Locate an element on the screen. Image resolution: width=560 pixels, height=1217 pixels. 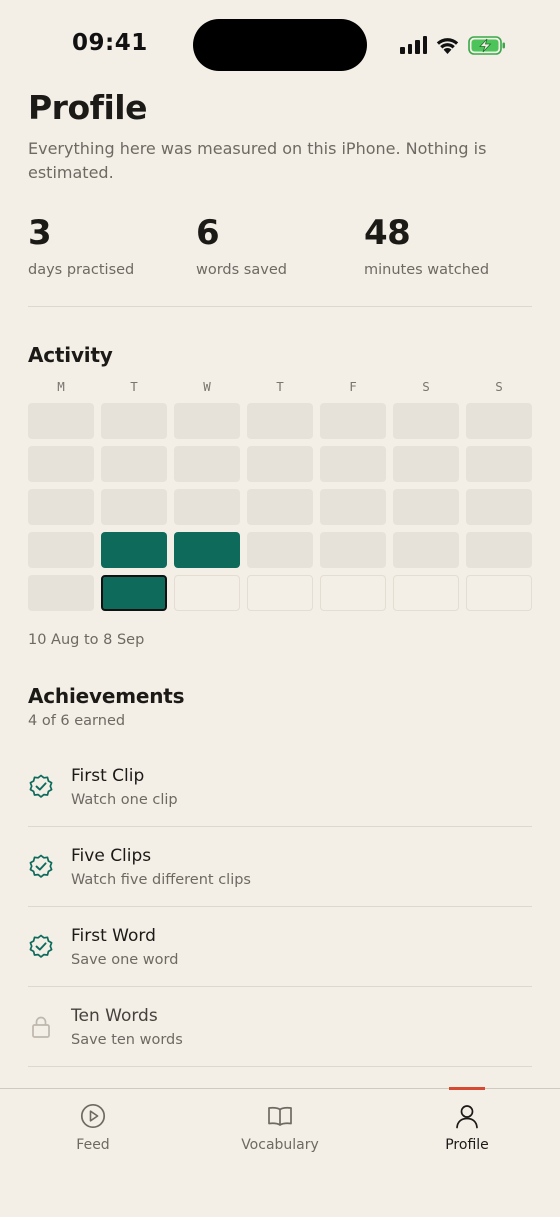
achievement-name: Ten Words is located at coordinates (114, 1015).